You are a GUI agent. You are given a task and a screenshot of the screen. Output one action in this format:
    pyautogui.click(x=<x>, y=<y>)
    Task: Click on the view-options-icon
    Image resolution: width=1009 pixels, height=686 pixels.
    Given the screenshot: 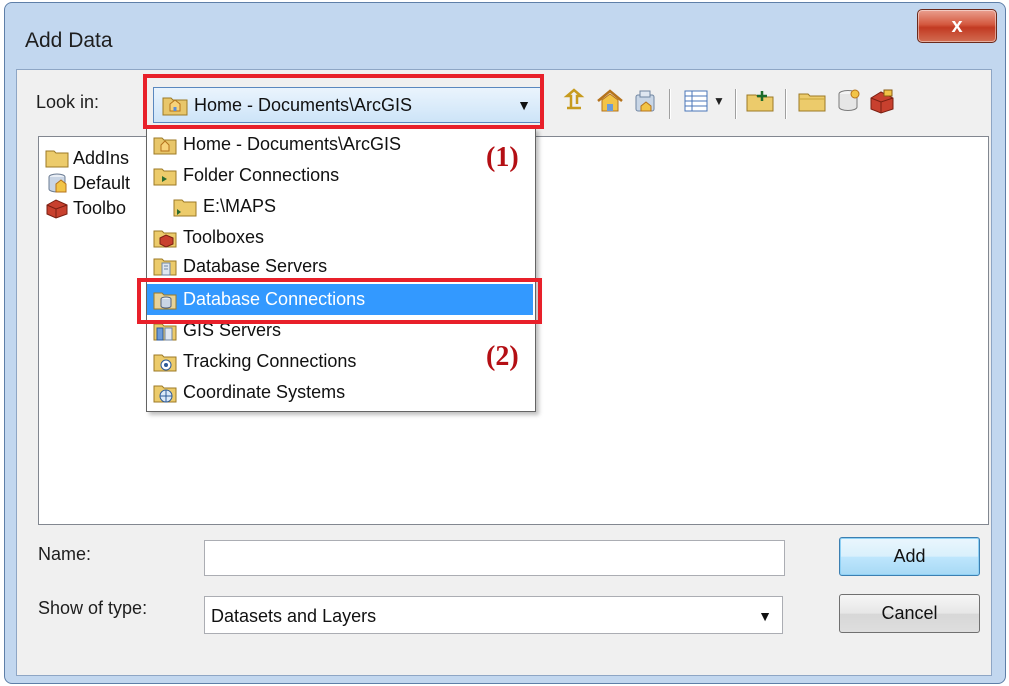 What is the action you would take?
    pyautogui.click(x=696, y=101)
    